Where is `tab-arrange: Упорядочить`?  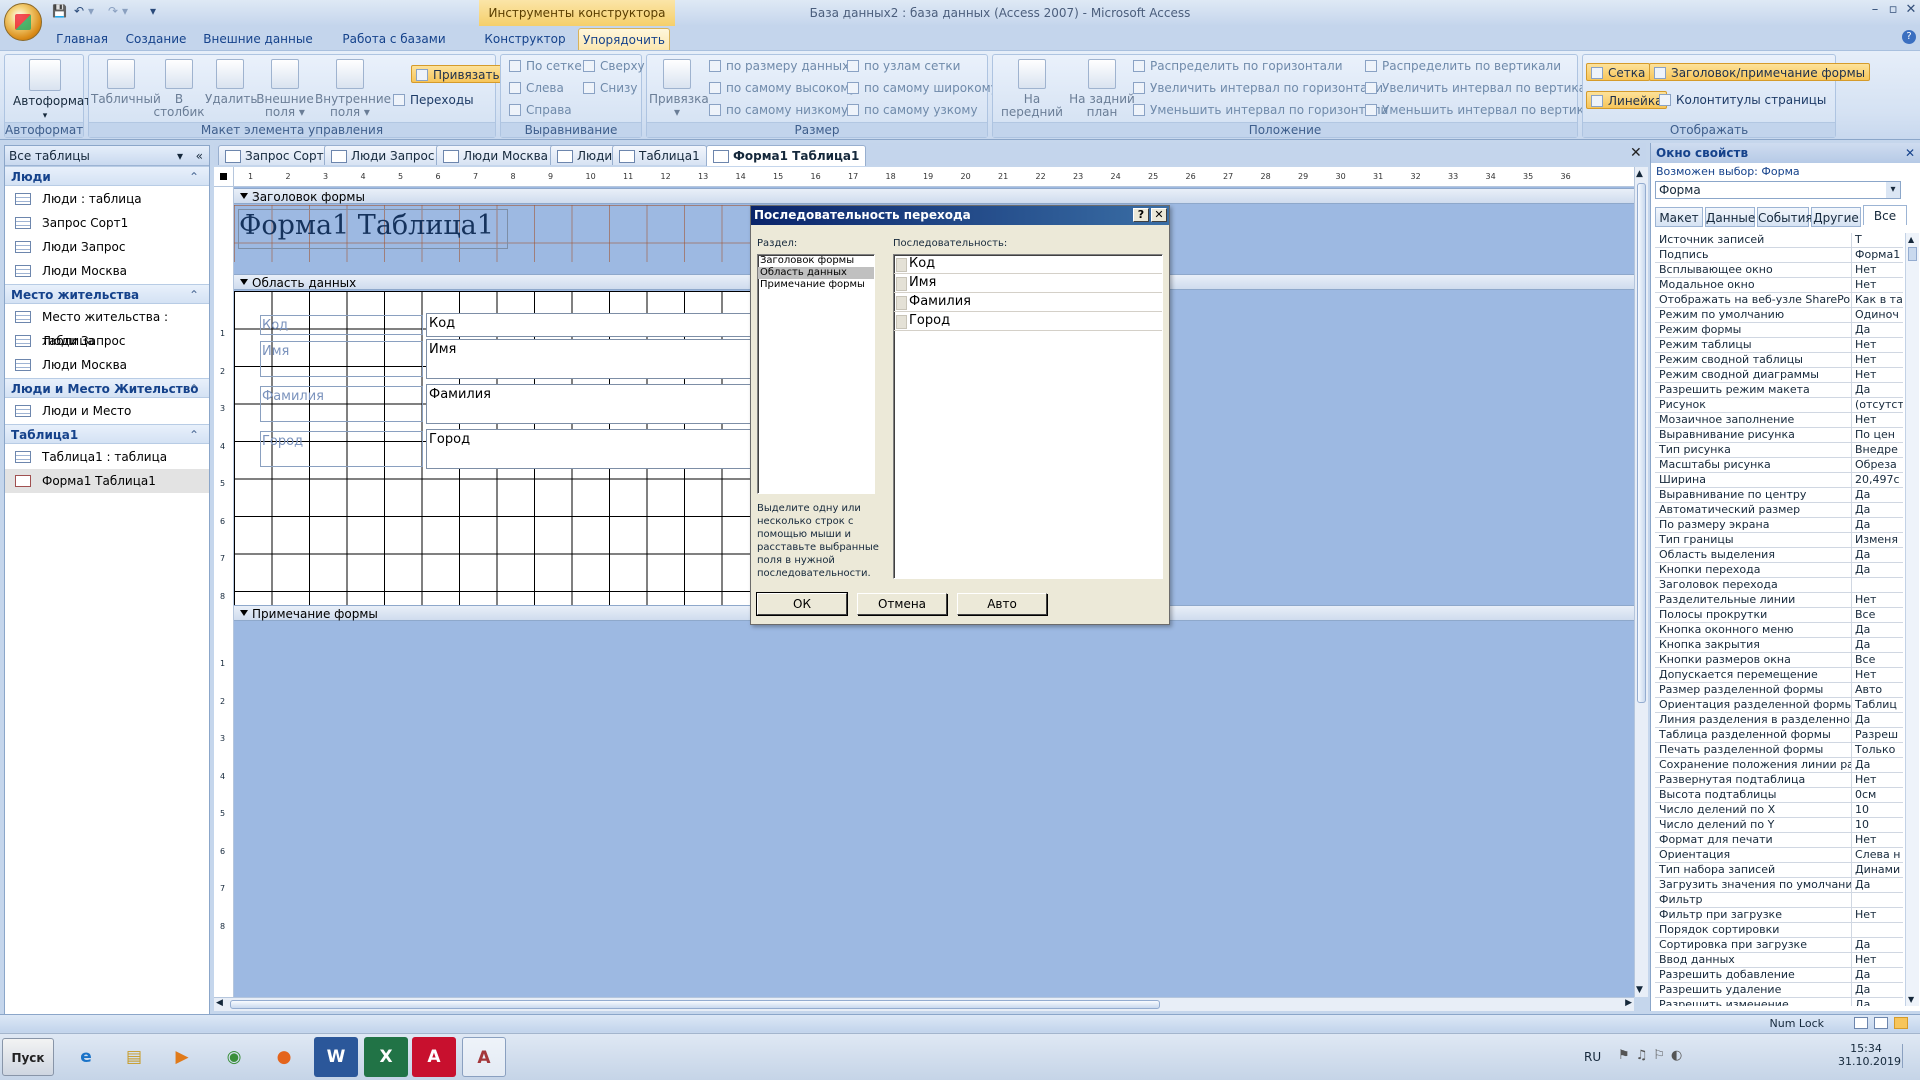 tab-arrange: Упорядочить is located at coordinates (624, 39).